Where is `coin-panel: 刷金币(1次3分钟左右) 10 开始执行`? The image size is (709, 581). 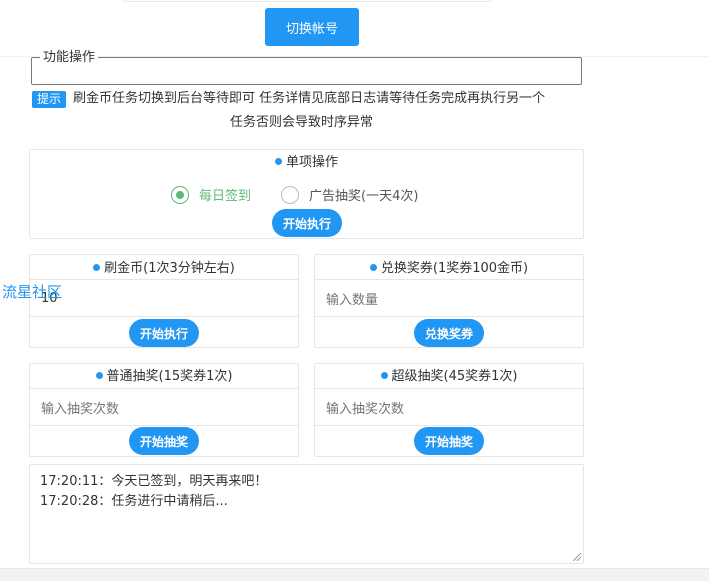
coin-panel: 刷金币(1次3分钟左右) 10 开始执行 is located at coordinates (164, 301).